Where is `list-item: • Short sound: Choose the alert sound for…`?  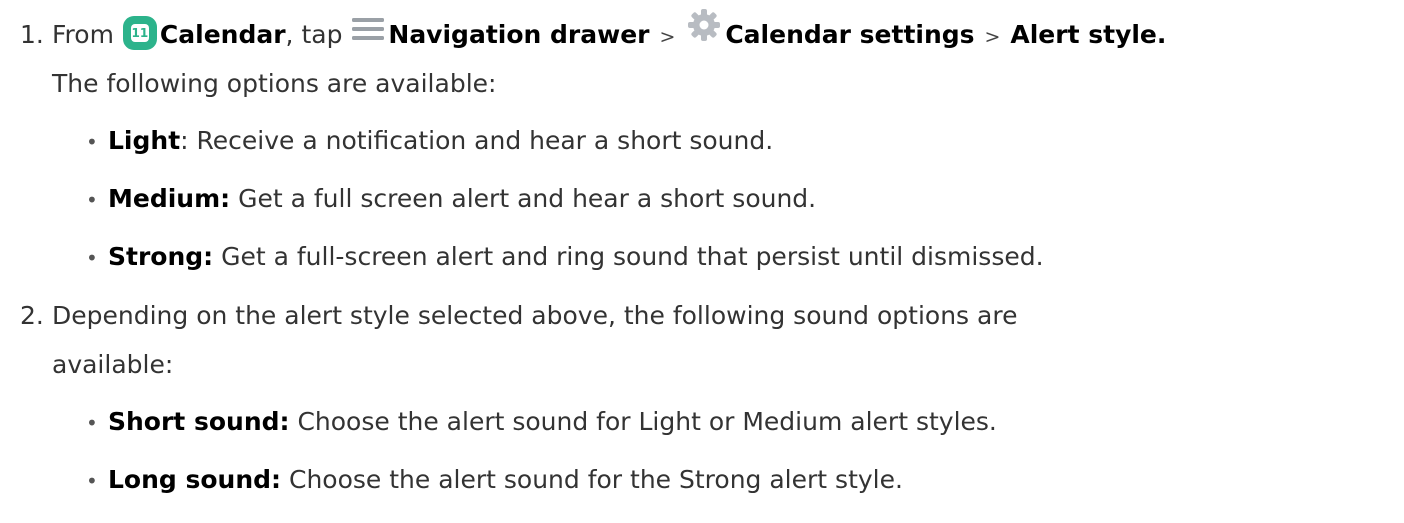
list-item: • Short sound: Choose the alert sound for… is located at coordinates (736, 428).